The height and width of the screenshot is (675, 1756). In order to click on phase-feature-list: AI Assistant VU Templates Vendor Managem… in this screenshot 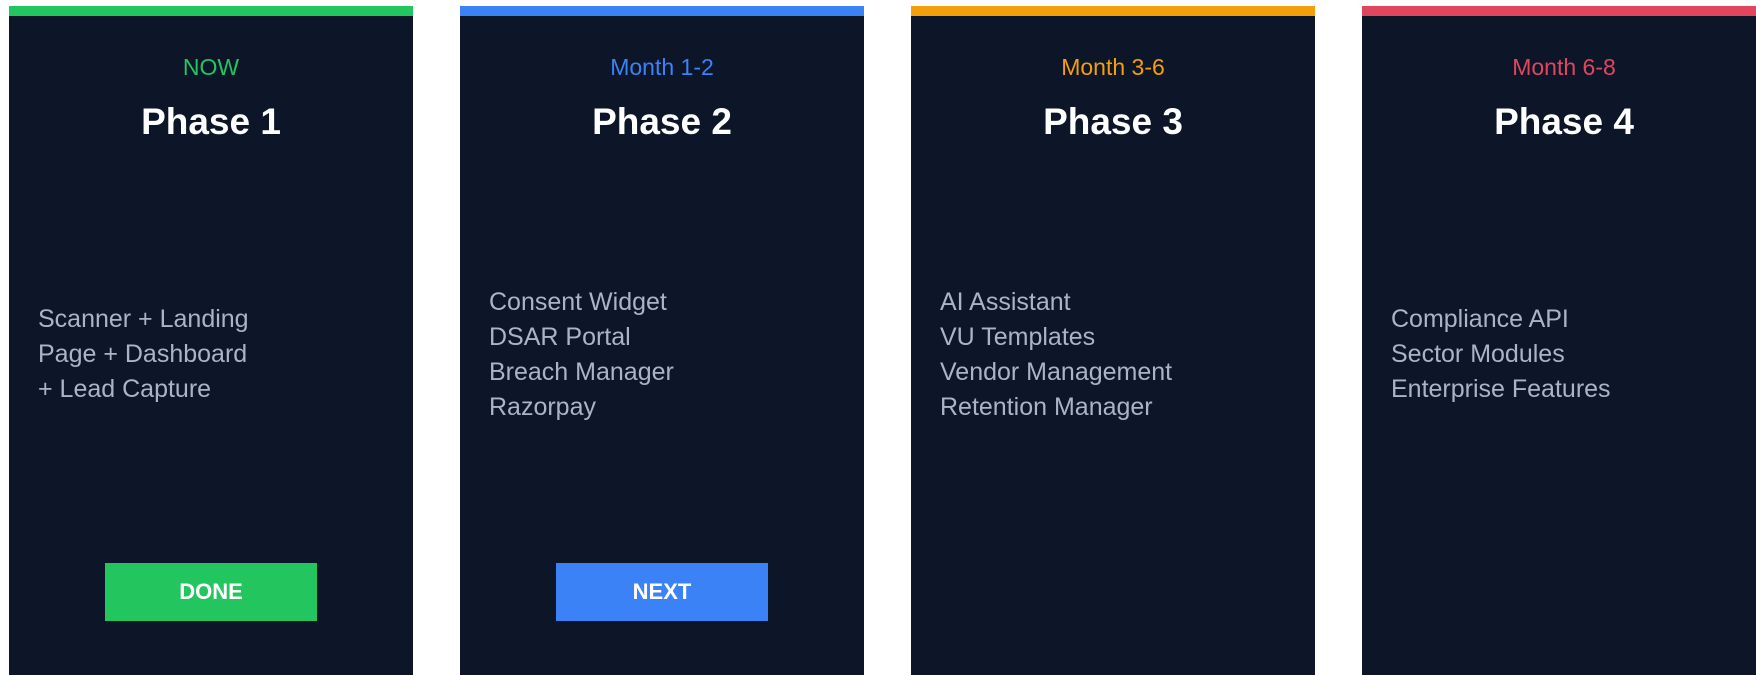, I will do `click(1117, 355)`.